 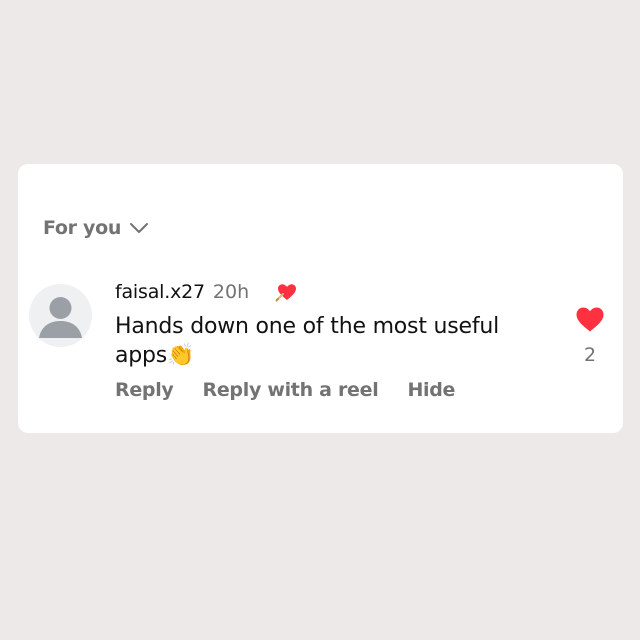 I want to click on chevron-down-icon, so click(x=139, y=228).